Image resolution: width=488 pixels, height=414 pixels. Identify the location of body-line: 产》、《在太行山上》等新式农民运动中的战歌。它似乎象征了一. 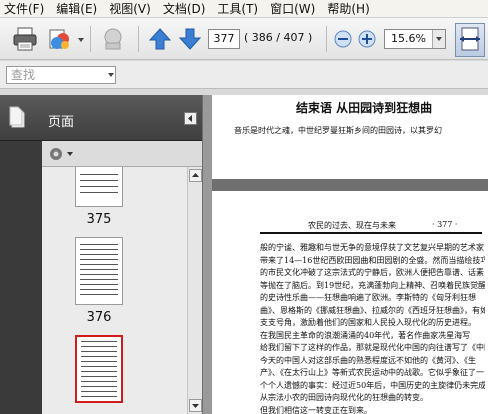
(372, 372).